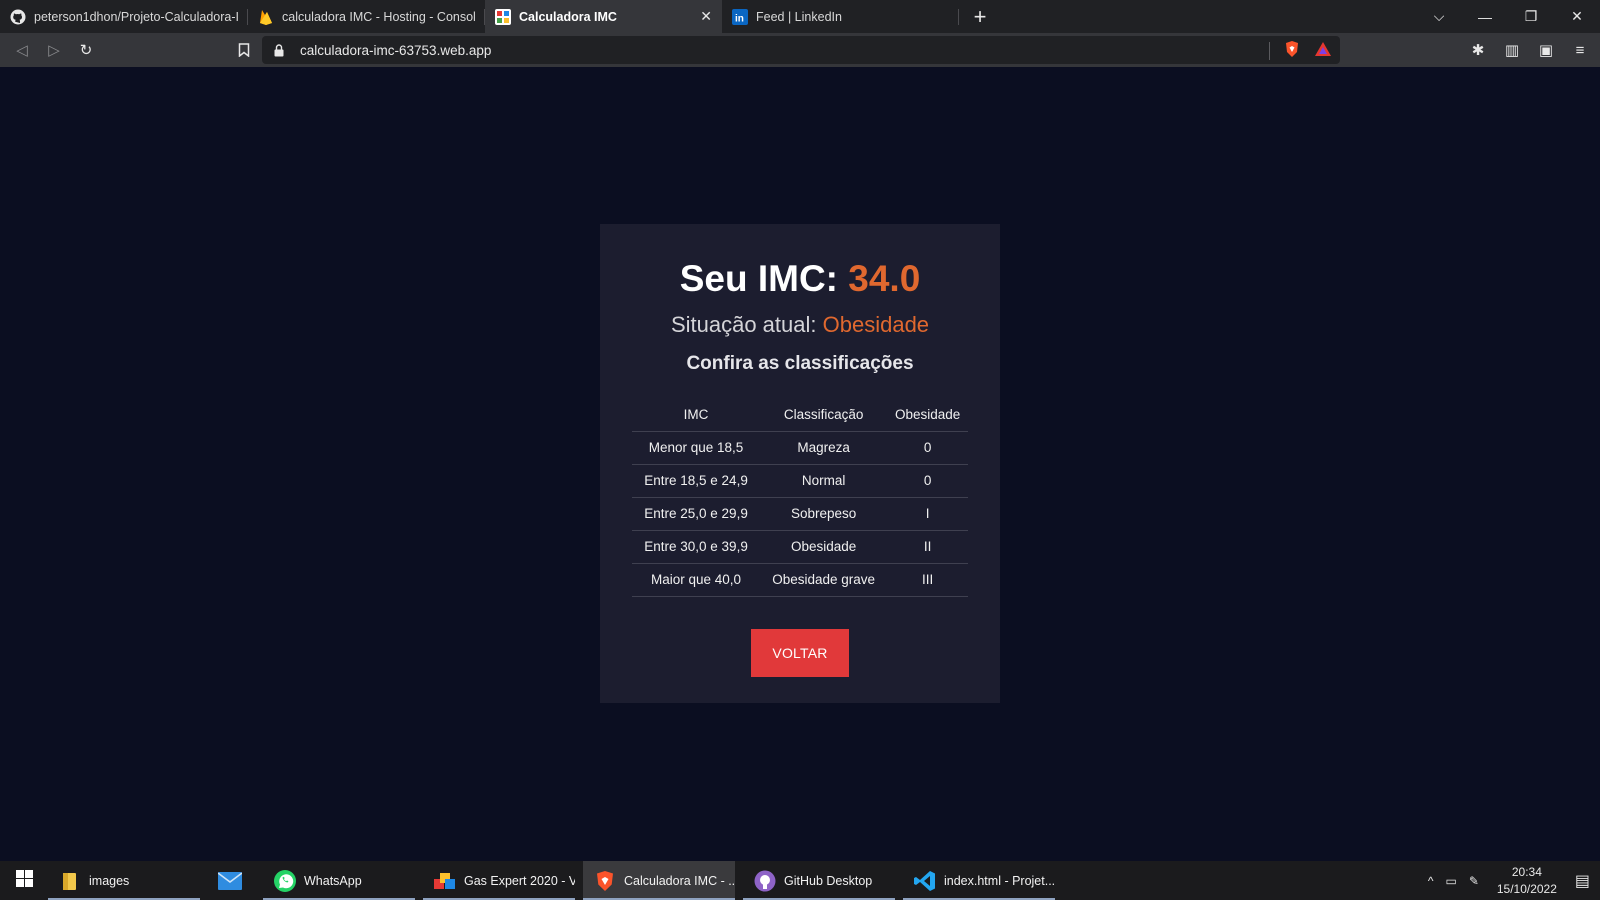  I want to click on start-button, so click(24, 880).